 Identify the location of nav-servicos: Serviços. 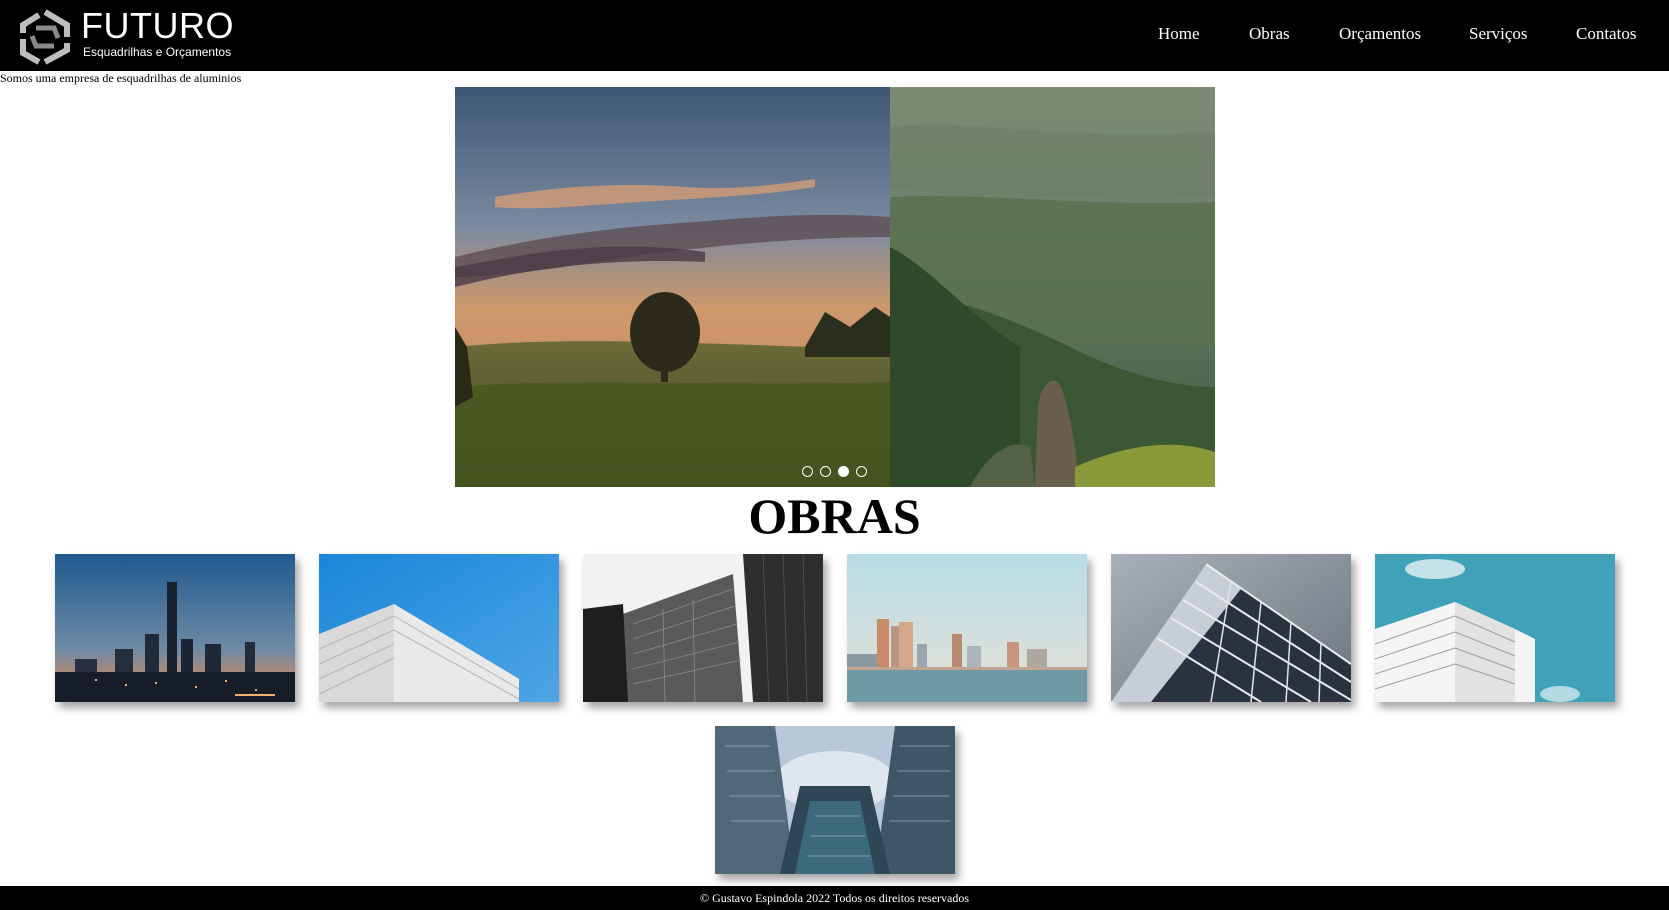
(1498, 34).